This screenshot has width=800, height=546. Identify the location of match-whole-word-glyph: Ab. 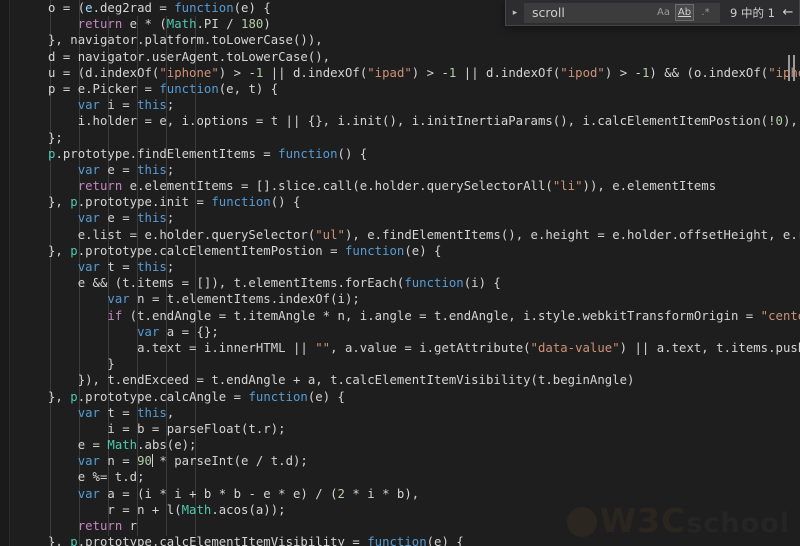
(684, 12).